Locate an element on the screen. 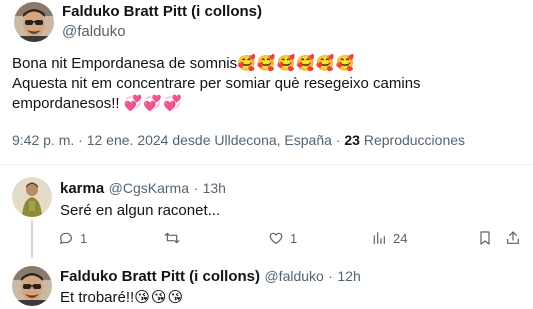 The height and width of the screenshot is (309, 533). reply-button: 1 is located at coordinates (72, 238).